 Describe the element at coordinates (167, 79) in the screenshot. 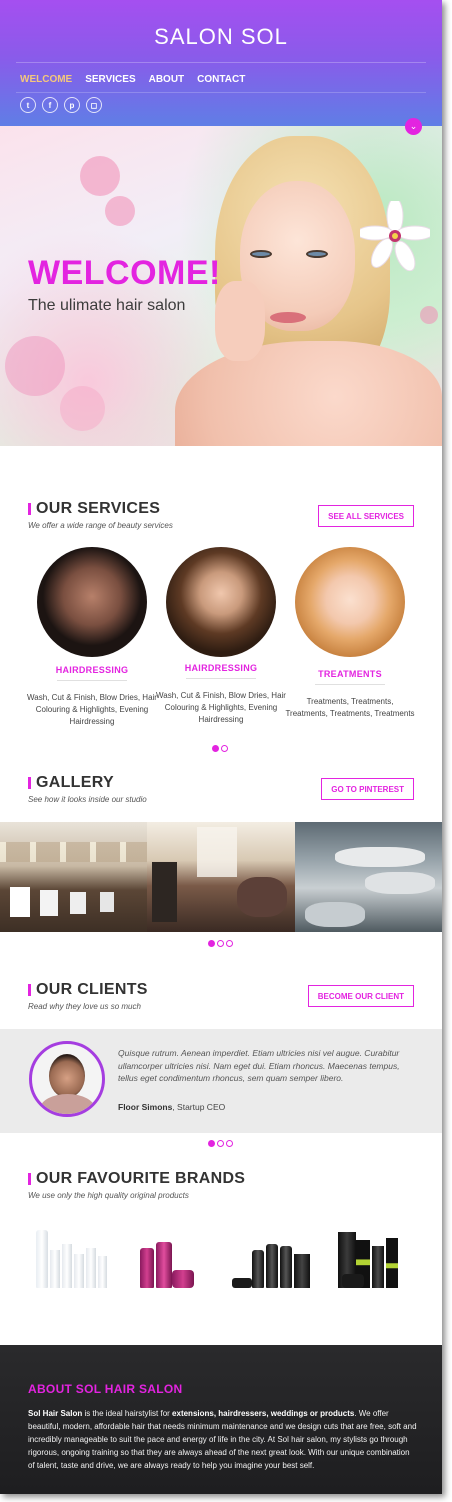

I see `nav-about: ABOUT` at that location.